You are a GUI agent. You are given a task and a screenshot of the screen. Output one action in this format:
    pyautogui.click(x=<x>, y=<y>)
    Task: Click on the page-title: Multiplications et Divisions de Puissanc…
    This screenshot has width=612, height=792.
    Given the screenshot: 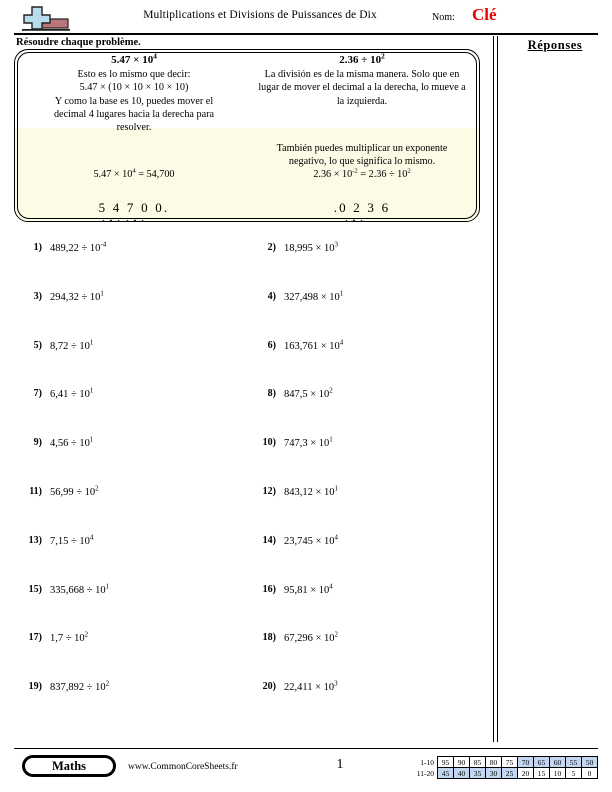 What is the action you would take?
    pyautogui.click(x=260, y=15)
    